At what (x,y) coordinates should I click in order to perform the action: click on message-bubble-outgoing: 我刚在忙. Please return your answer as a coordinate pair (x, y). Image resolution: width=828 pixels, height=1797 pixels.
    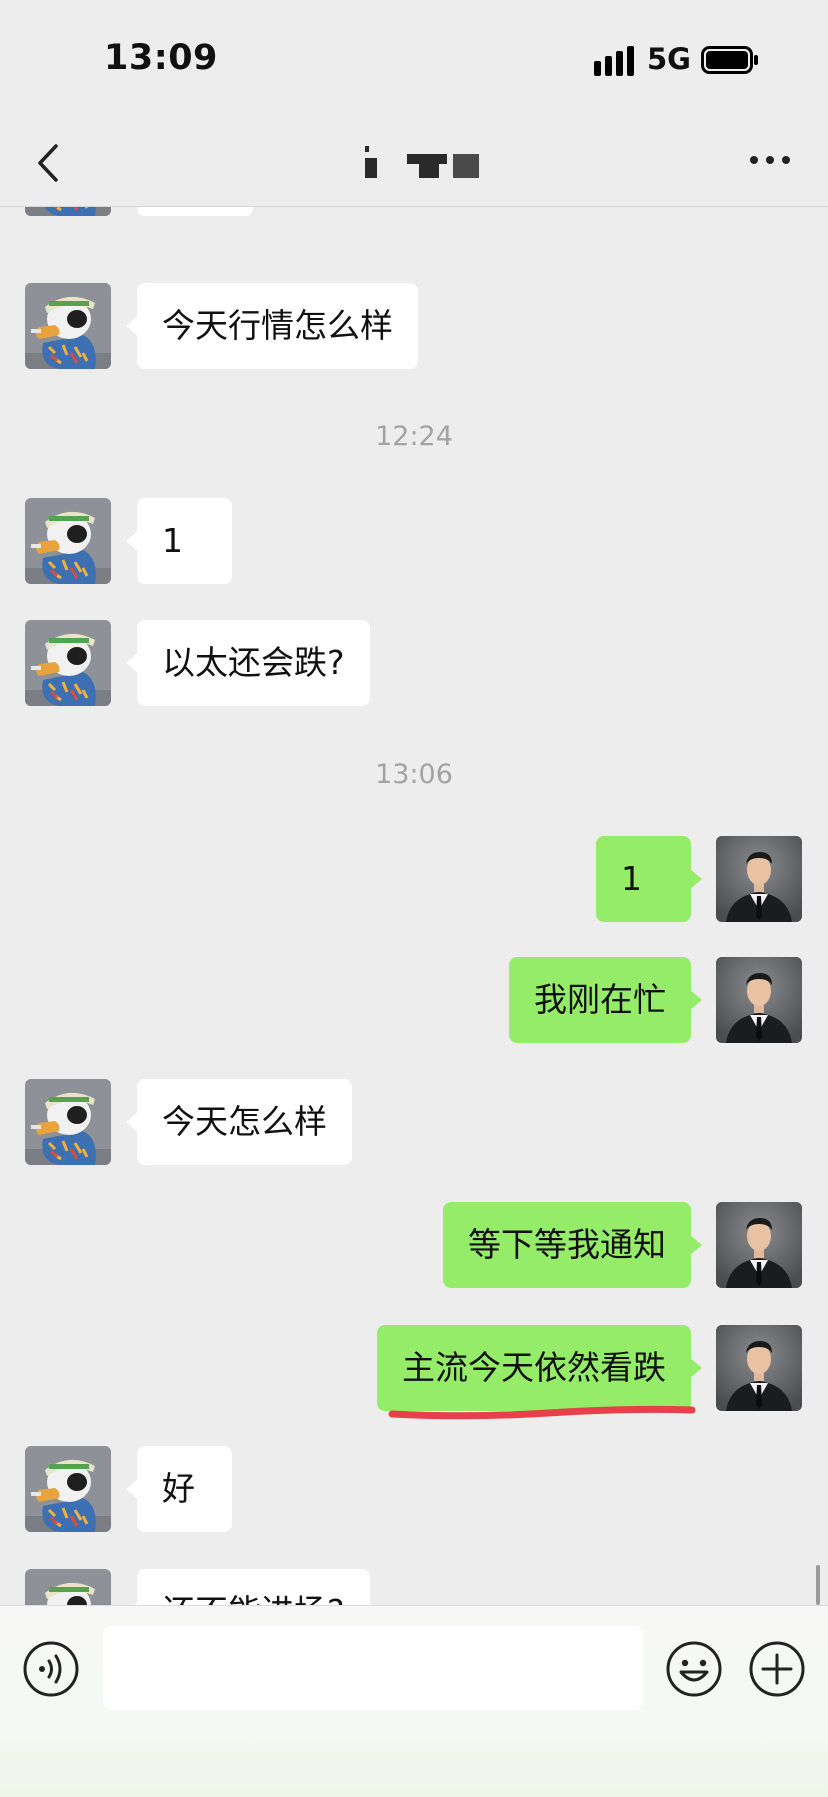
    Looking at the image, I should click on (605, 1000).